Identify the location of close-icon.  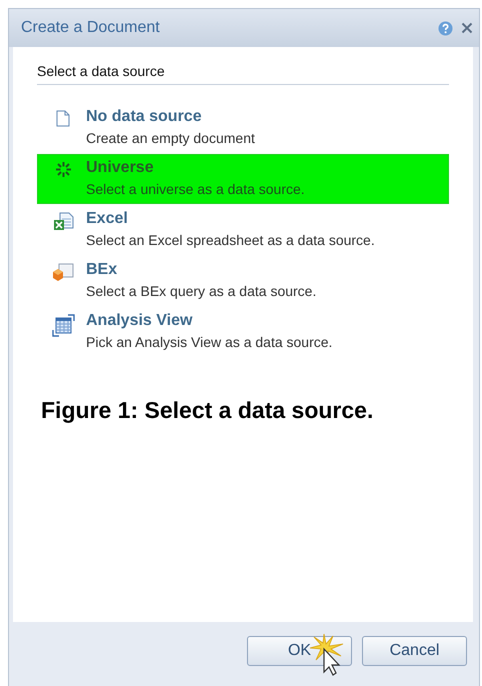
(467, 28).